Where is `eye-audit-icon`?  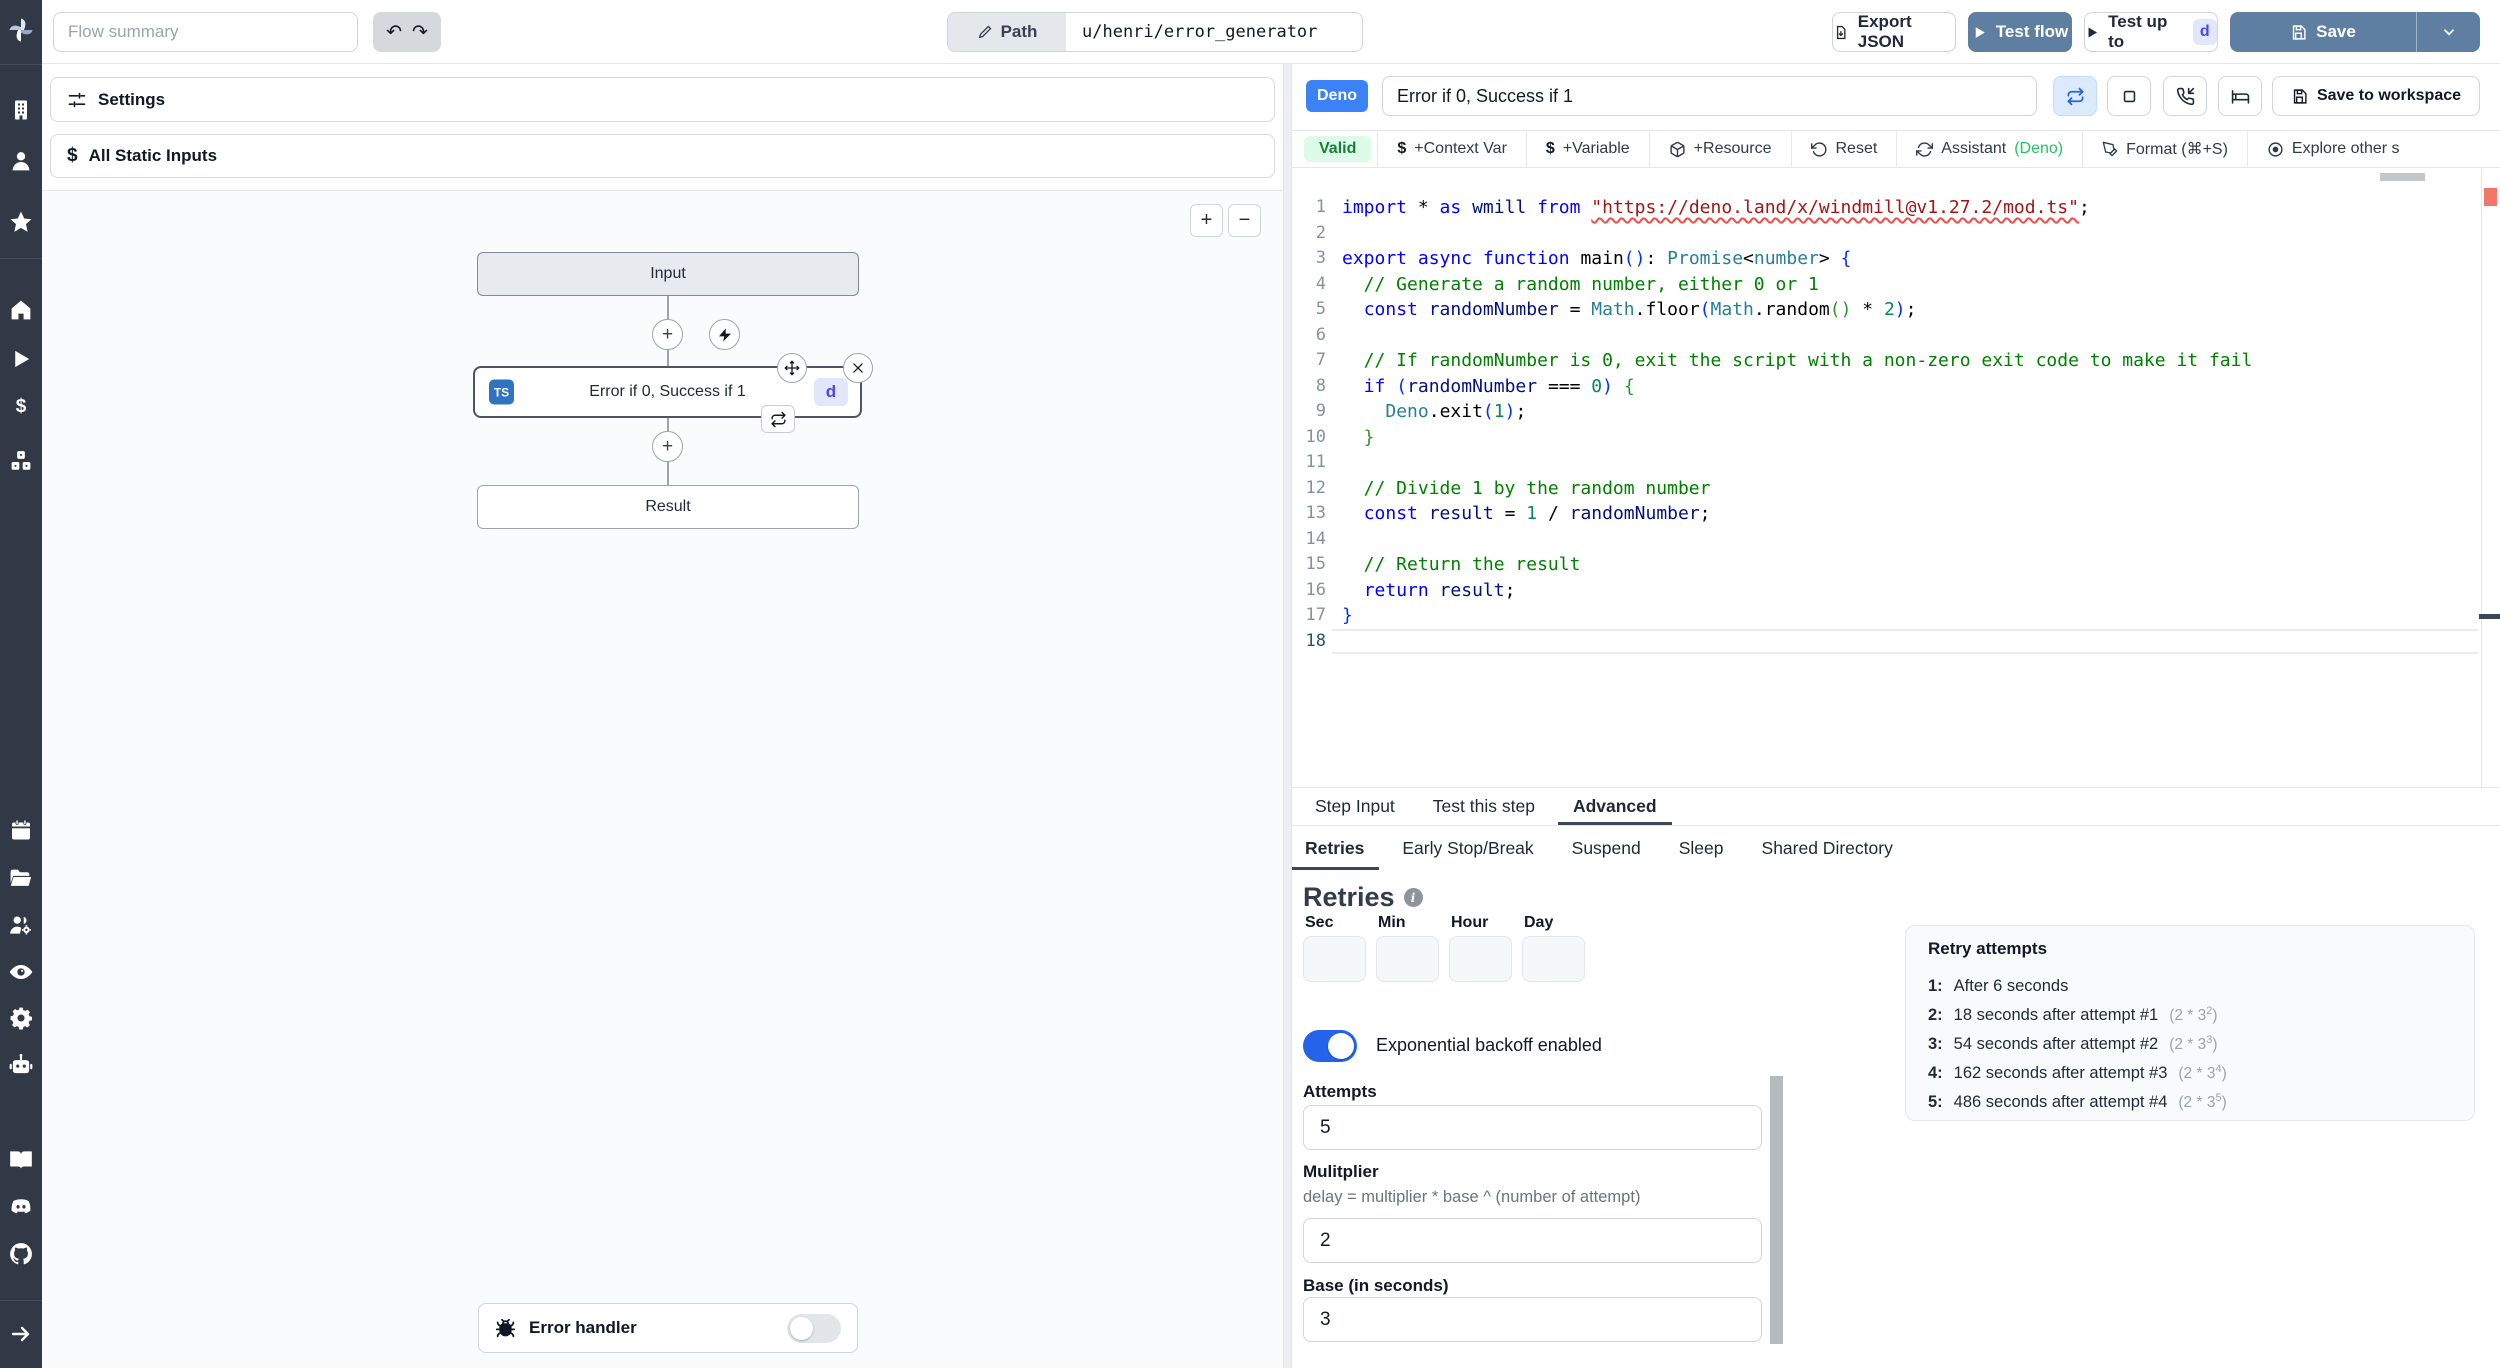 eye-audit-icon is located at coordinates (21, 972).